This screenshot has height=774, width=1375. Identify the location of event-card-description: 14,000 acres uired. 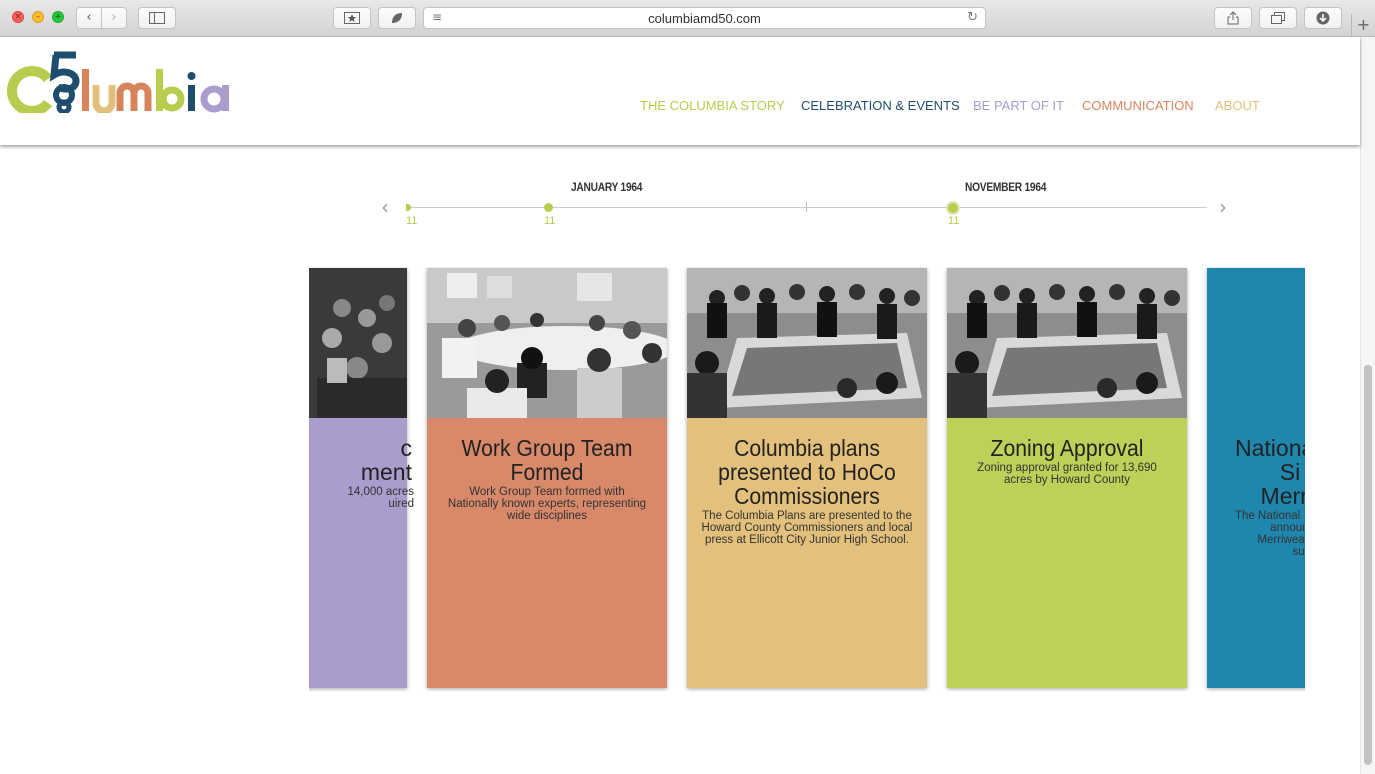
(381, 498).